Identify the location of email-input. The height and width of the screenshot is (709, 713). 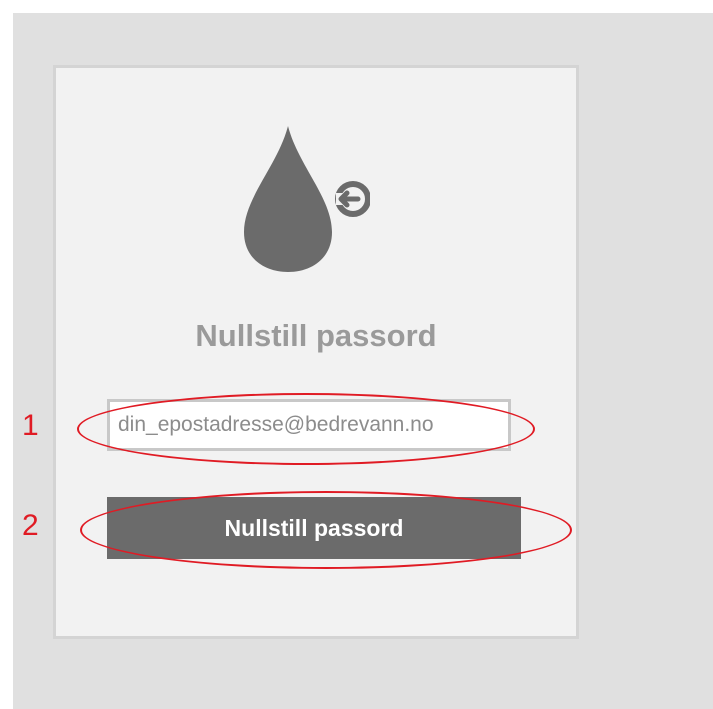
(309, 425).